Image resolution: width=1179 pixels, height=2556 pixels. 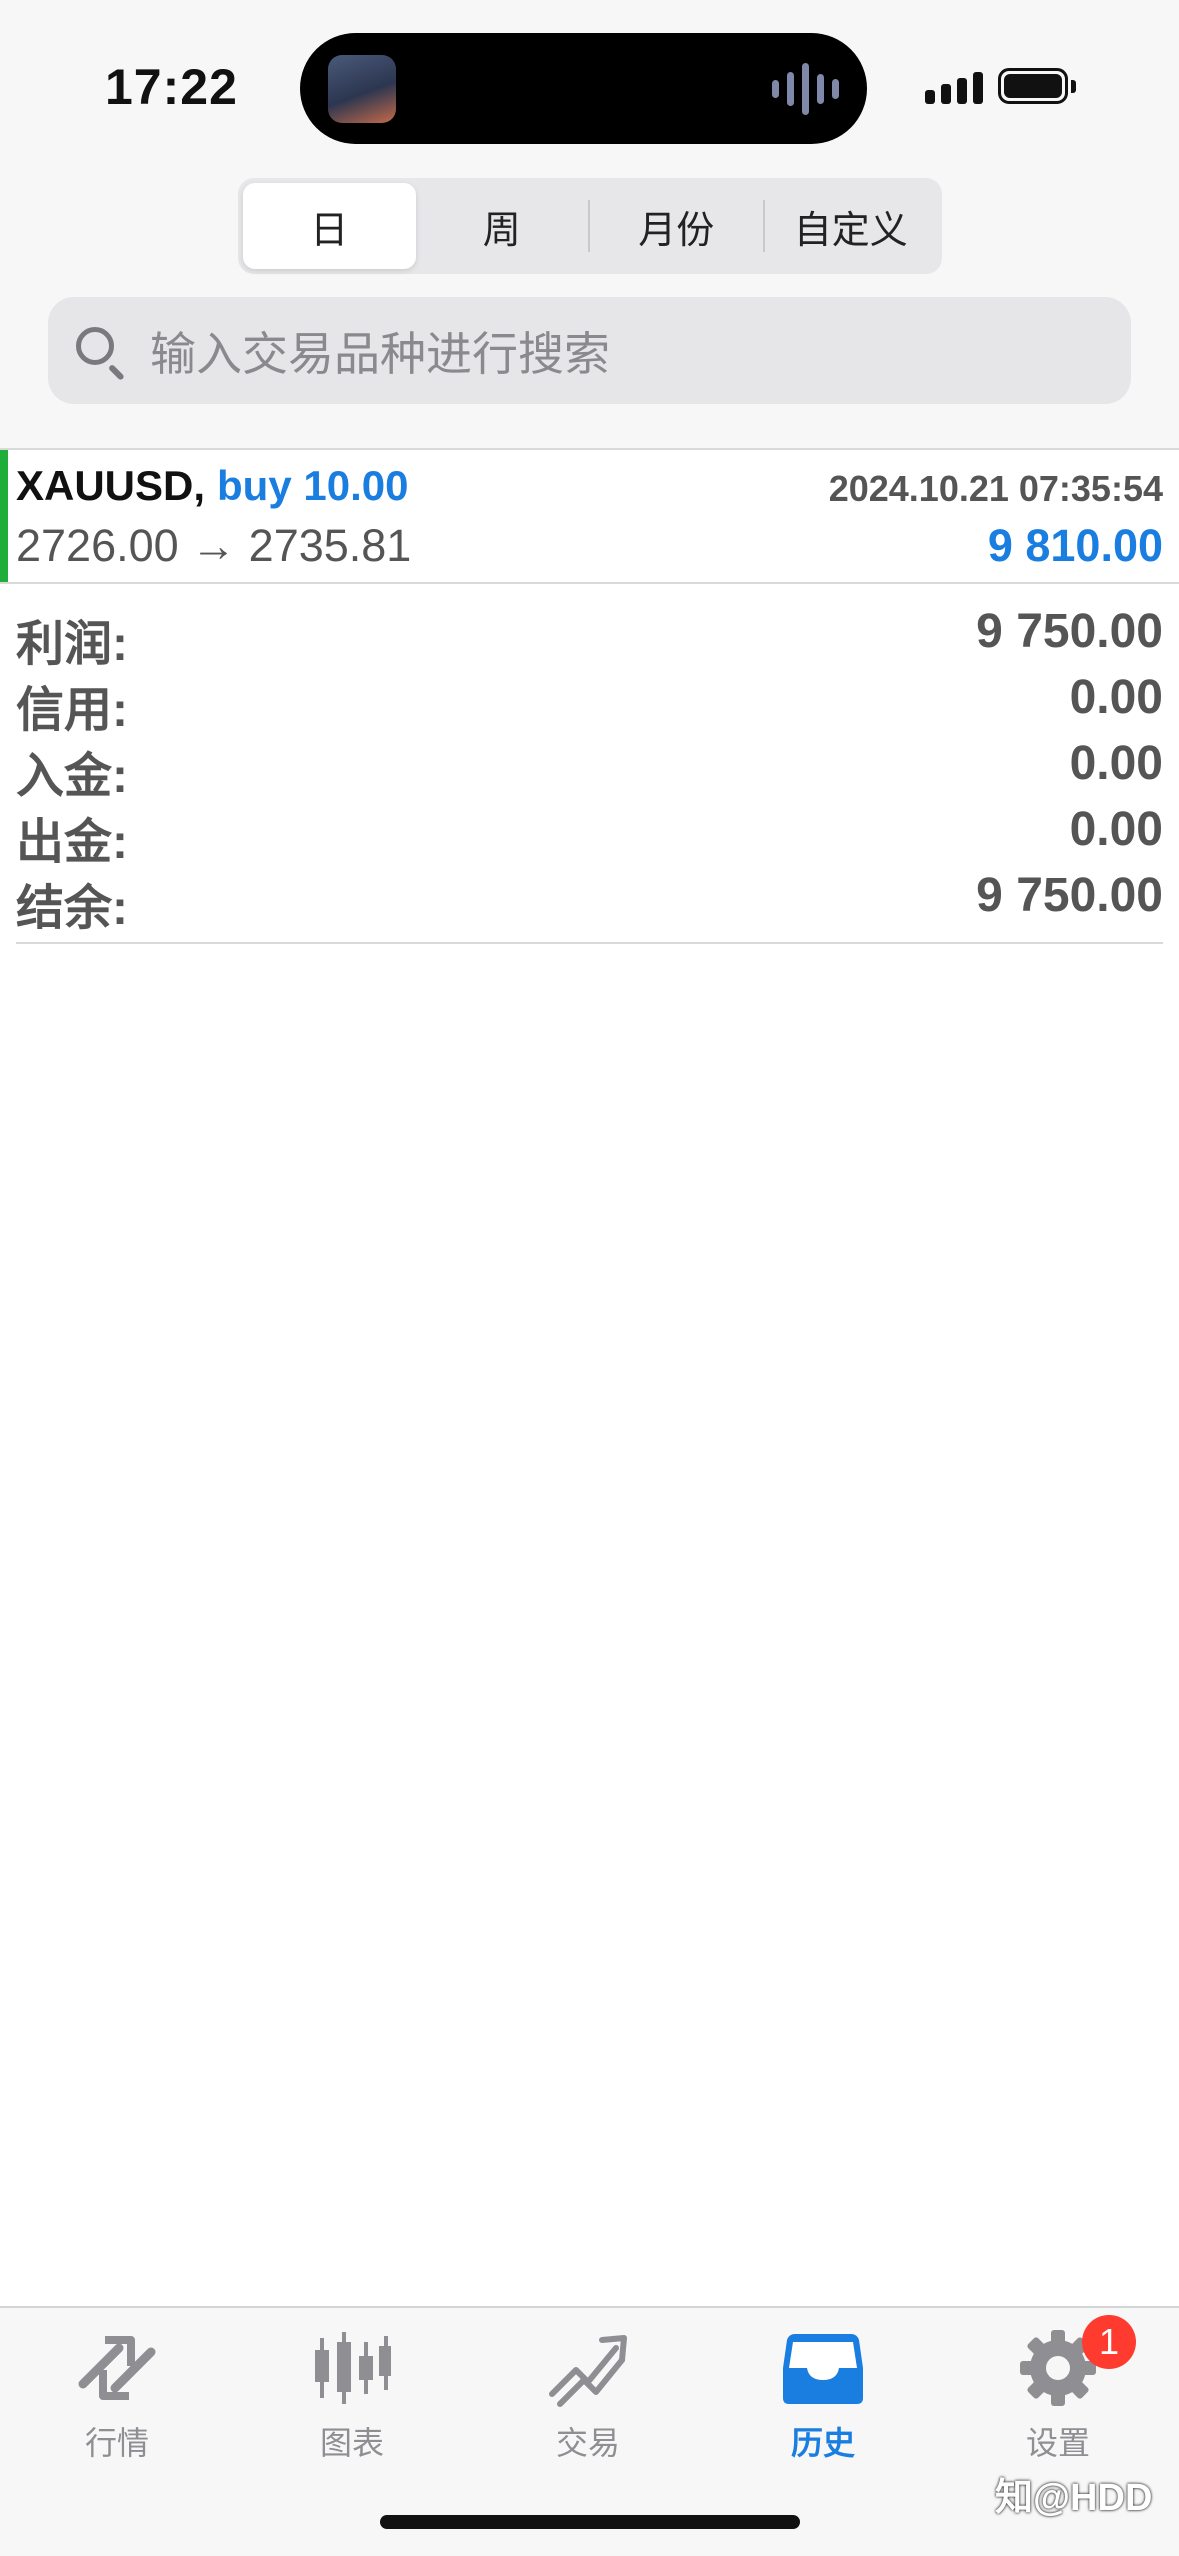 What do you see at coordinates (589, 635) in the screenshot?
I see `summary-row-profit: 利润: 9 750.00` at bounding box center [589, 635].